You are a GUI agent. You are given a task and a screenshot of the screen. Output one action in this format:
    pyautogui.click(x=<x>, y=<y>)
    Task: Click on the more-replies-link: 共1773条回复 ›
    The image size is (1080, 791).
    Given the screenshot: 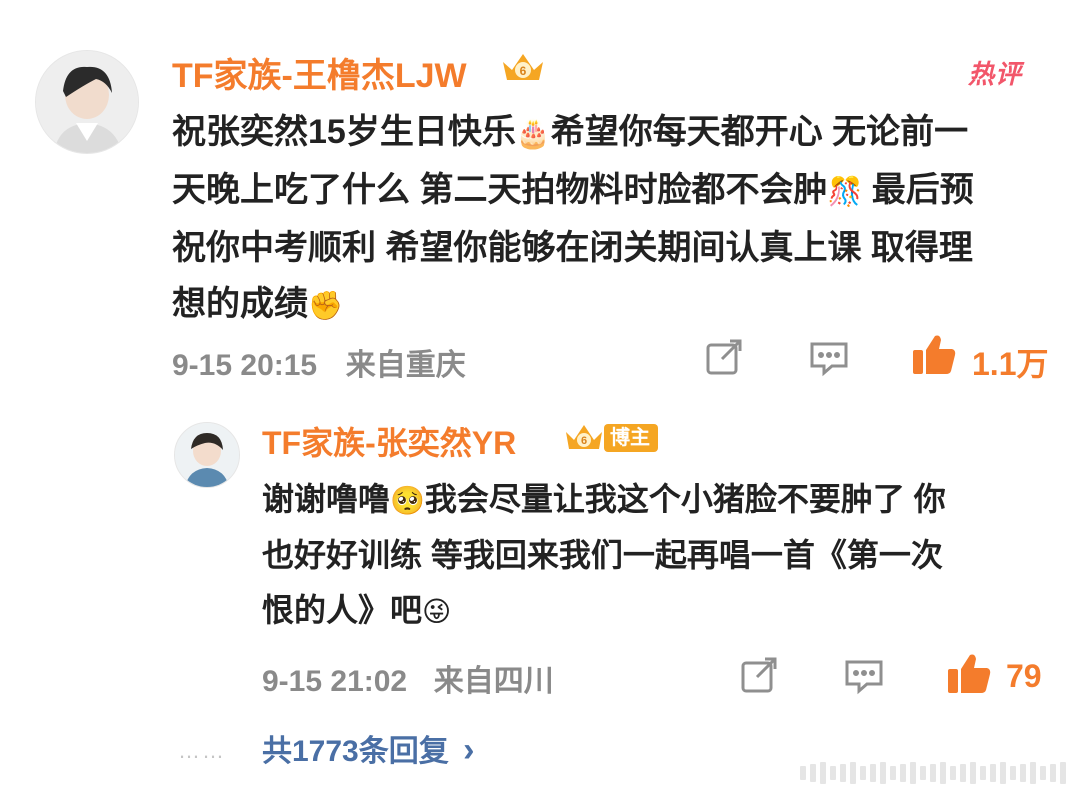 What is the action you would take?
    pyautogui.click(x=368, y=748)
    